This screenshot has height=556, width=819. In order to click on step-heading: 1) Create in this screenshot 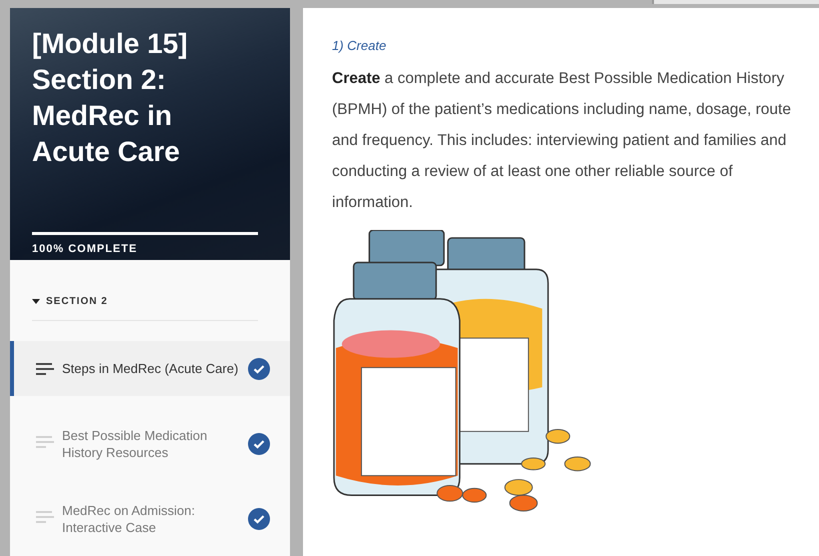, I will do `click(360, 45)`.